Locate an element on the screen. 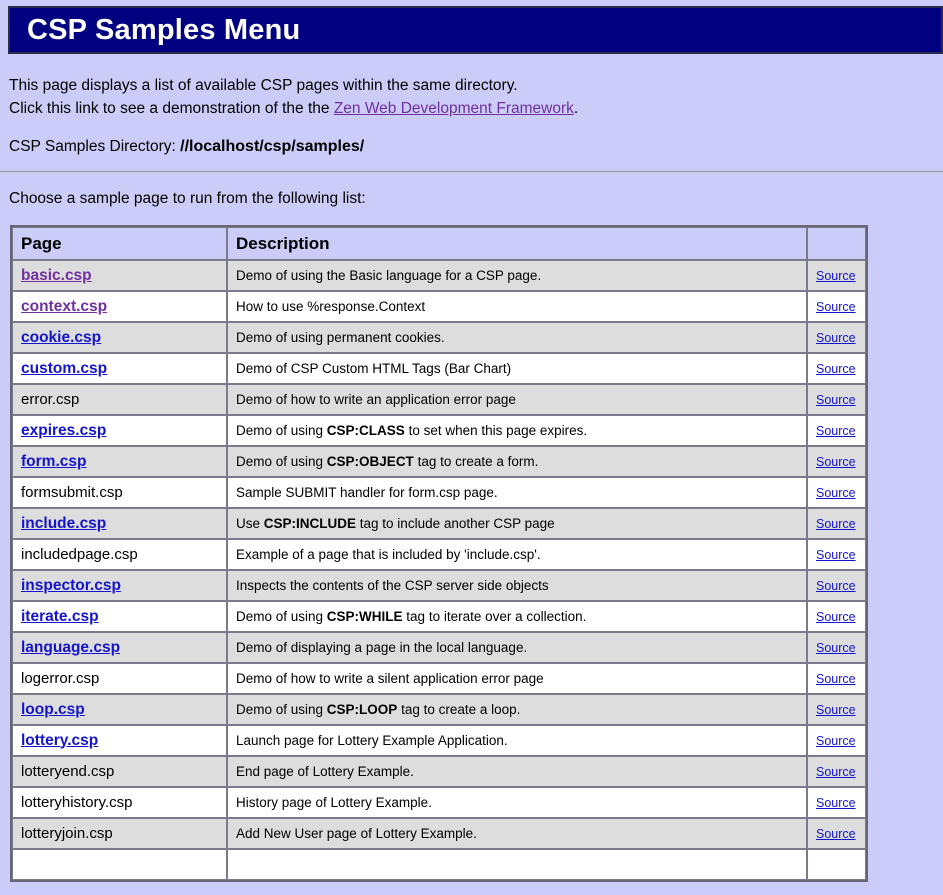  cell-page-name: language.csp is located at coordinates (119, 647).